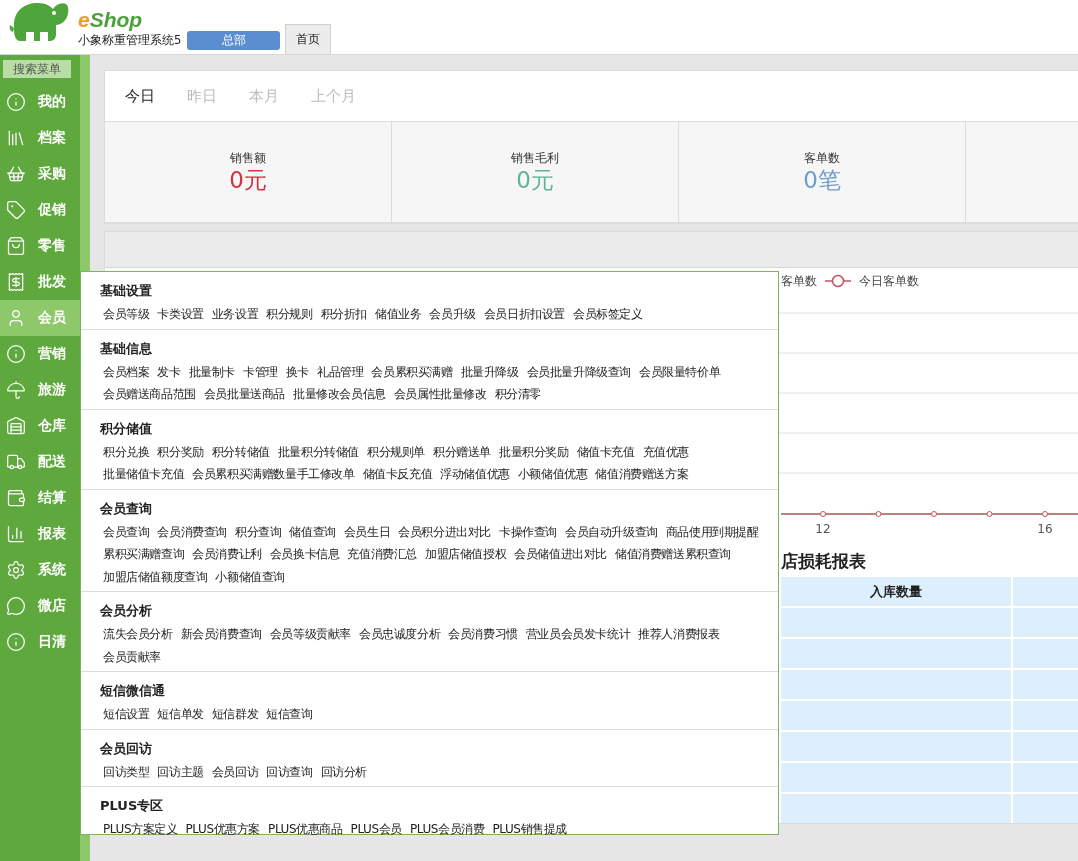 This screenshot has width=1078, height=861. Describe the element at coordinates (223, 829) in the screenshot. I see `menu-link: PLUS优惠方案` at that location.